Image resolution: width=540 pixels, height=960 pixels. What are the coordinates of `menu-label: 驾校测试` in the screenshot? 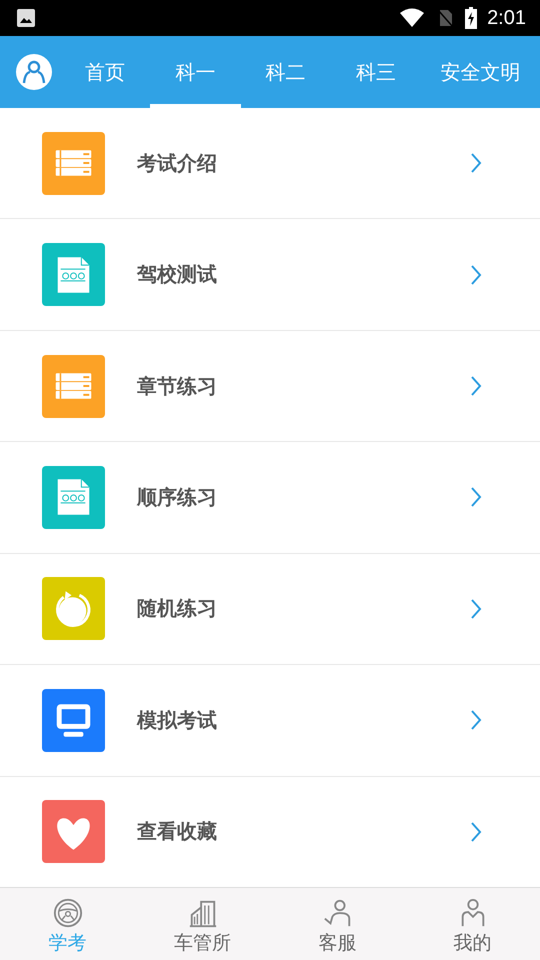 It's located at (177, 274).